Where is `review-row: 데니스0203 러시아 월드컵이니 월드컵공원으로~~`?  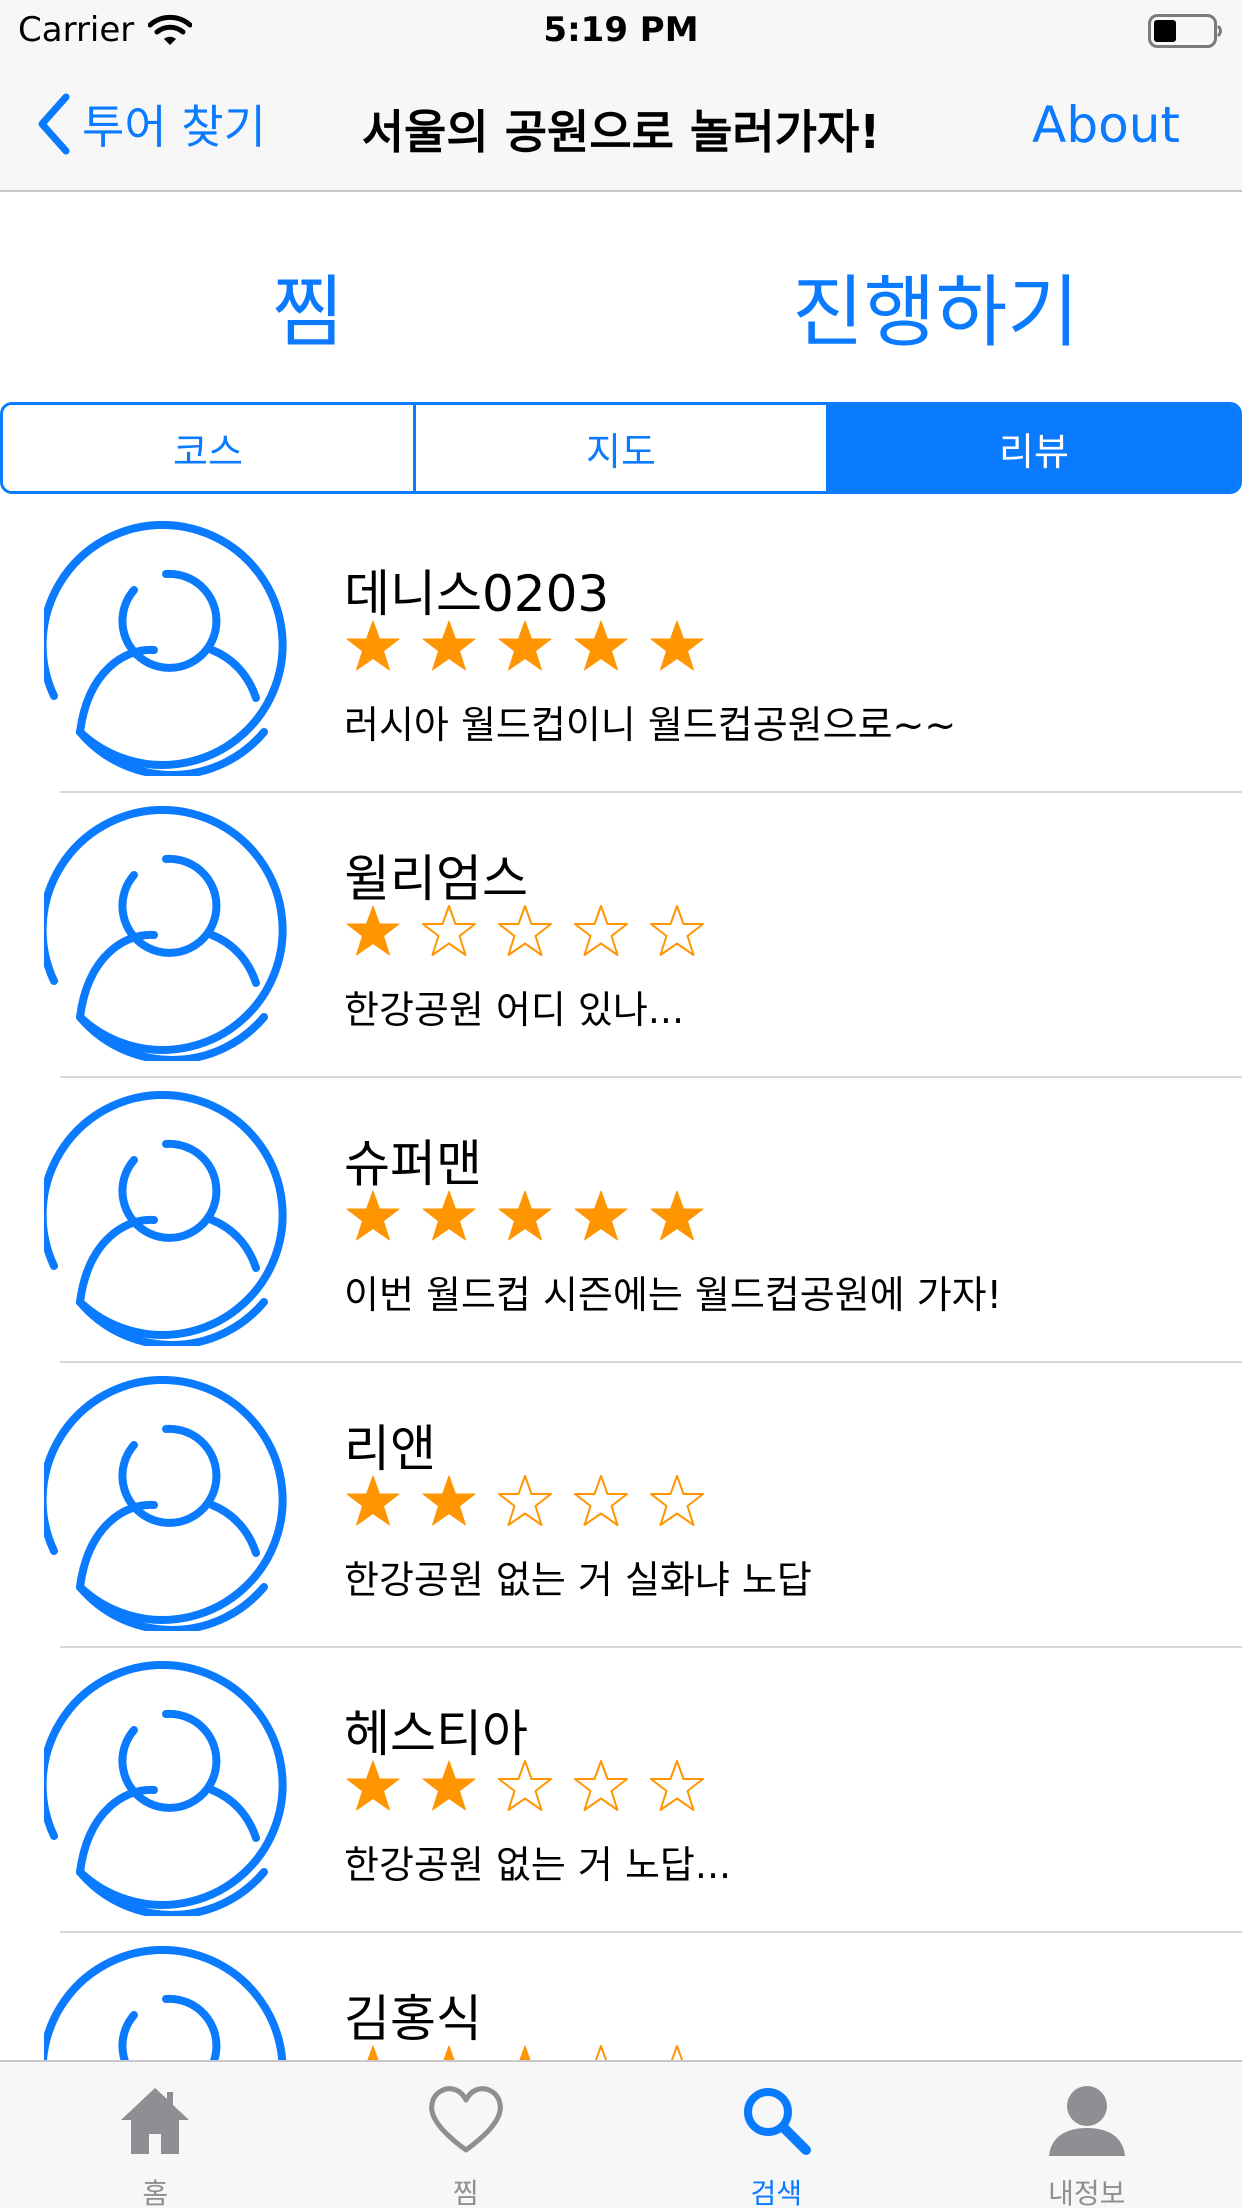 review-row: 데니스0203 러시아 월드컵이니 월드컵공원으로~~ is located at coordinates (621, 650).